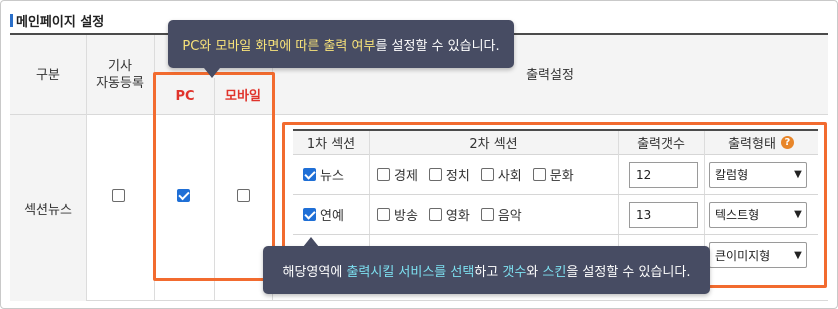 The height and width of the screenshot is (309, 838). What do you see at coordinates (509, 216) in the screenshot?
I see `second-section-label: 음악` at bounding box center [509, 216].